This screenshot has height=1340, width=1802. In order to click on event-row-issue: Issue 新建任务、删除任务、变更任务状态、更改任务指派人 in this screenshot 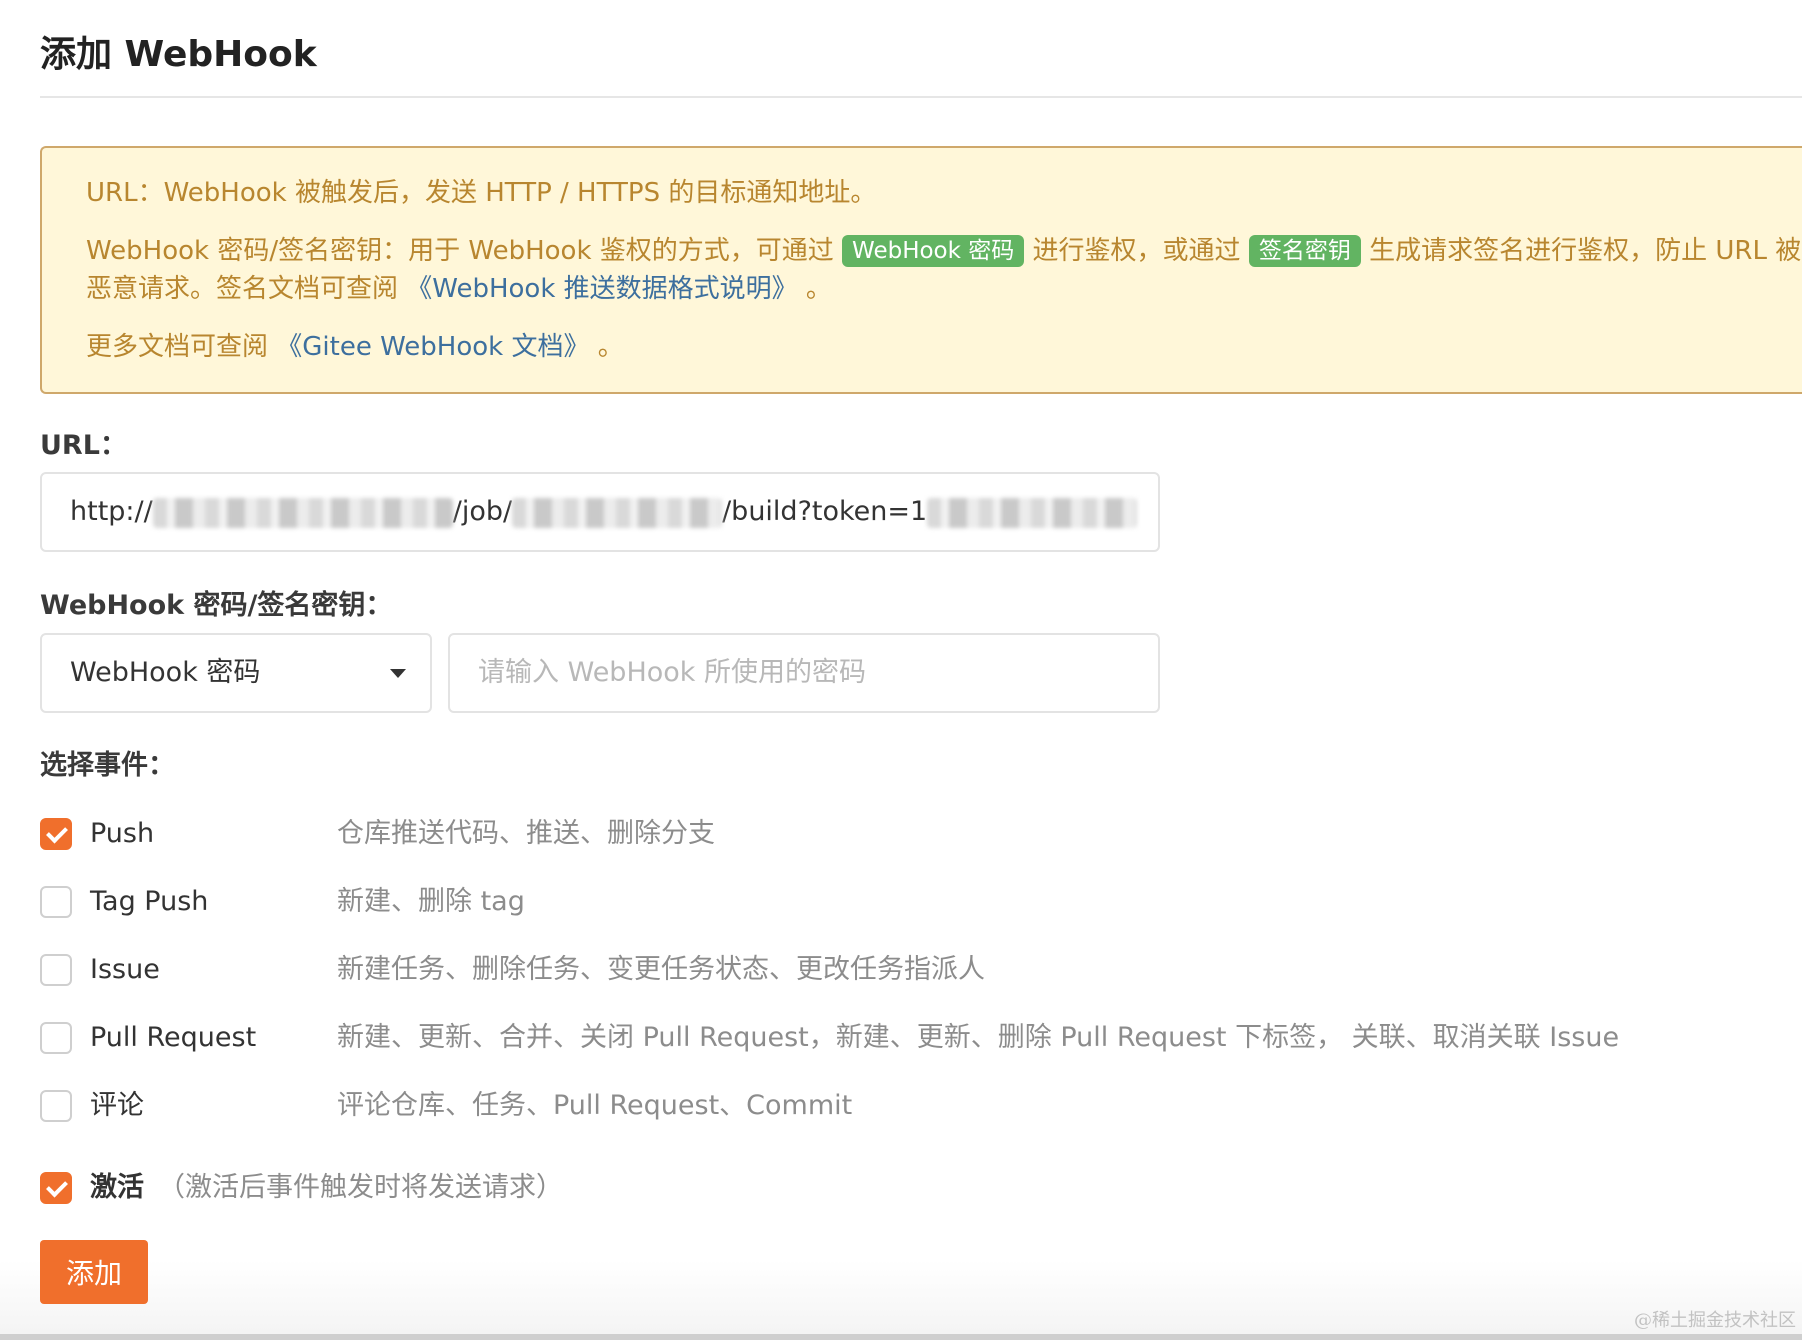, I will do `click(890, 972)`.